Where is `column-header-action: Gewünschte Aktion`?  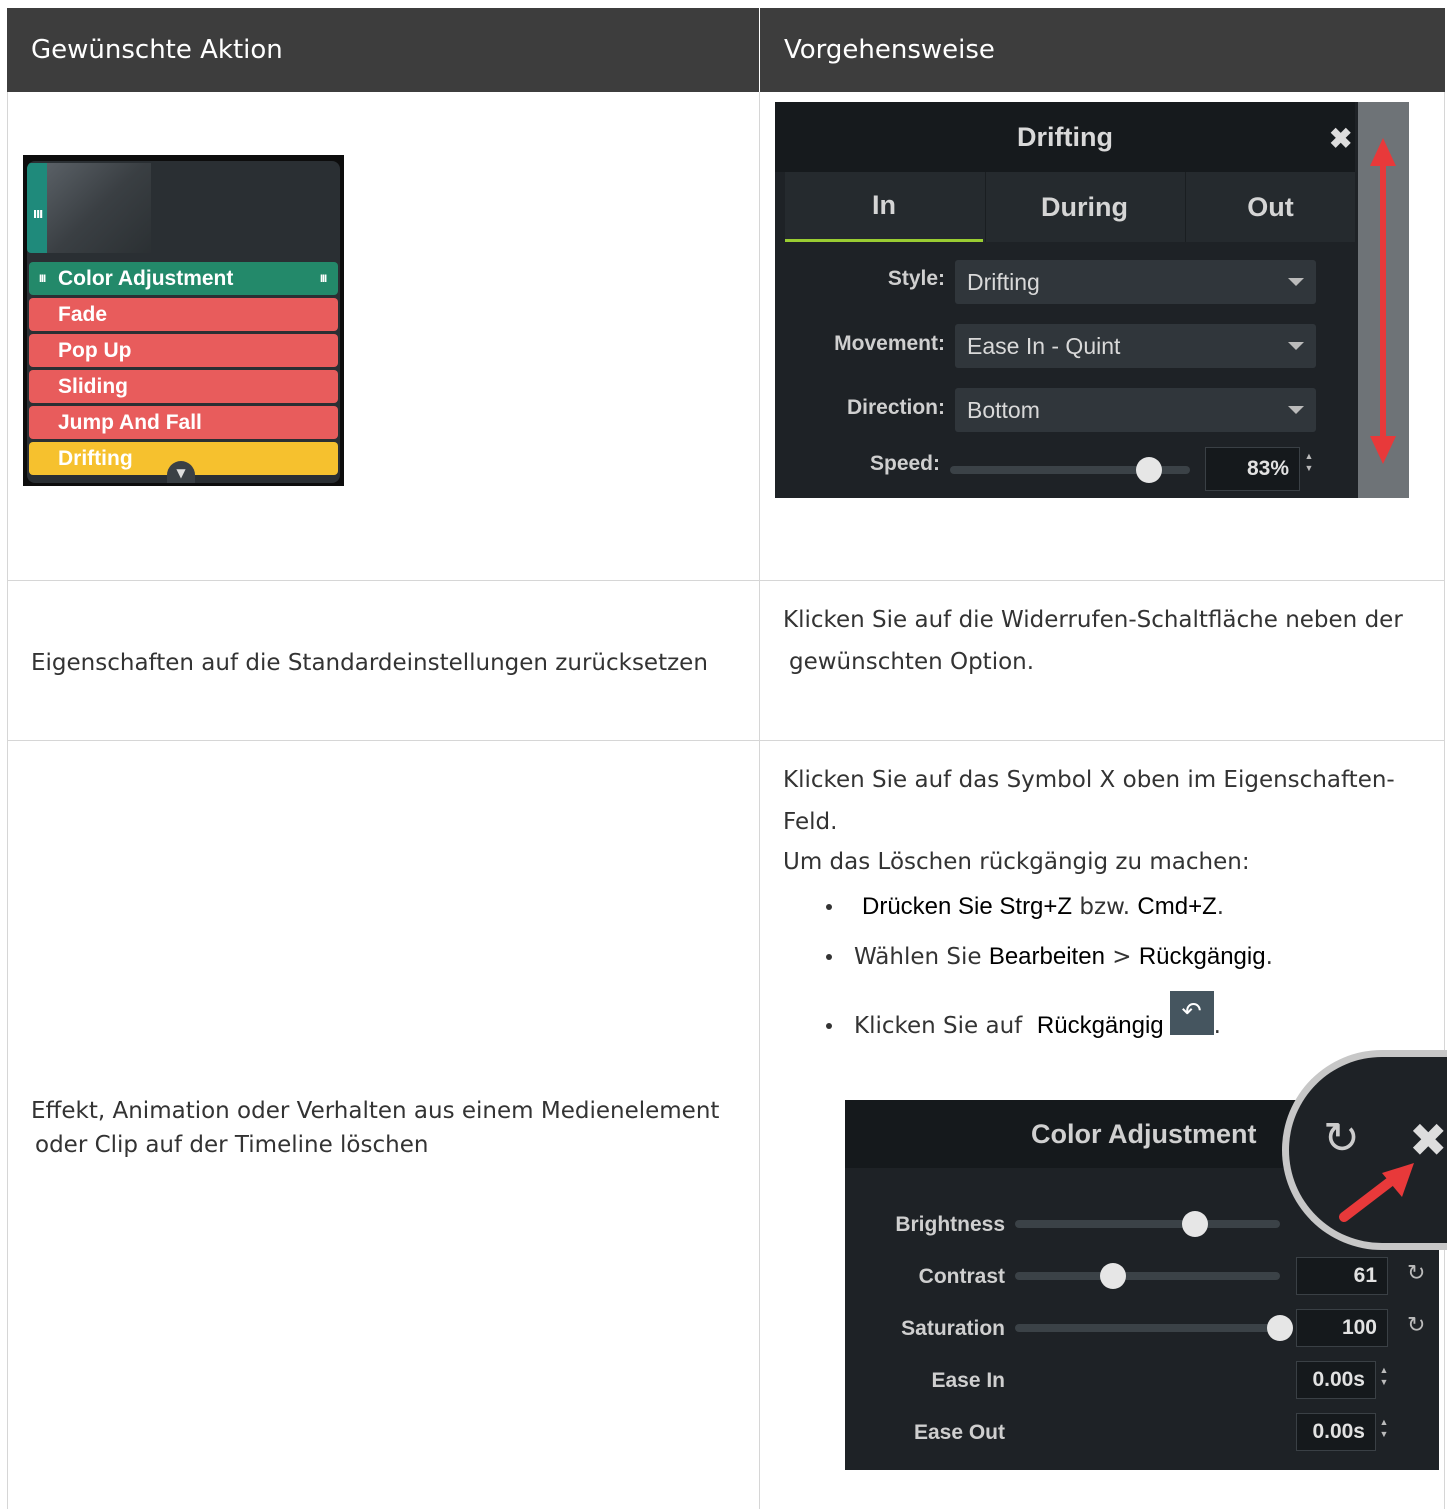 column-header-action: Gewünschte Aktion is located at coordinates (383, 50).